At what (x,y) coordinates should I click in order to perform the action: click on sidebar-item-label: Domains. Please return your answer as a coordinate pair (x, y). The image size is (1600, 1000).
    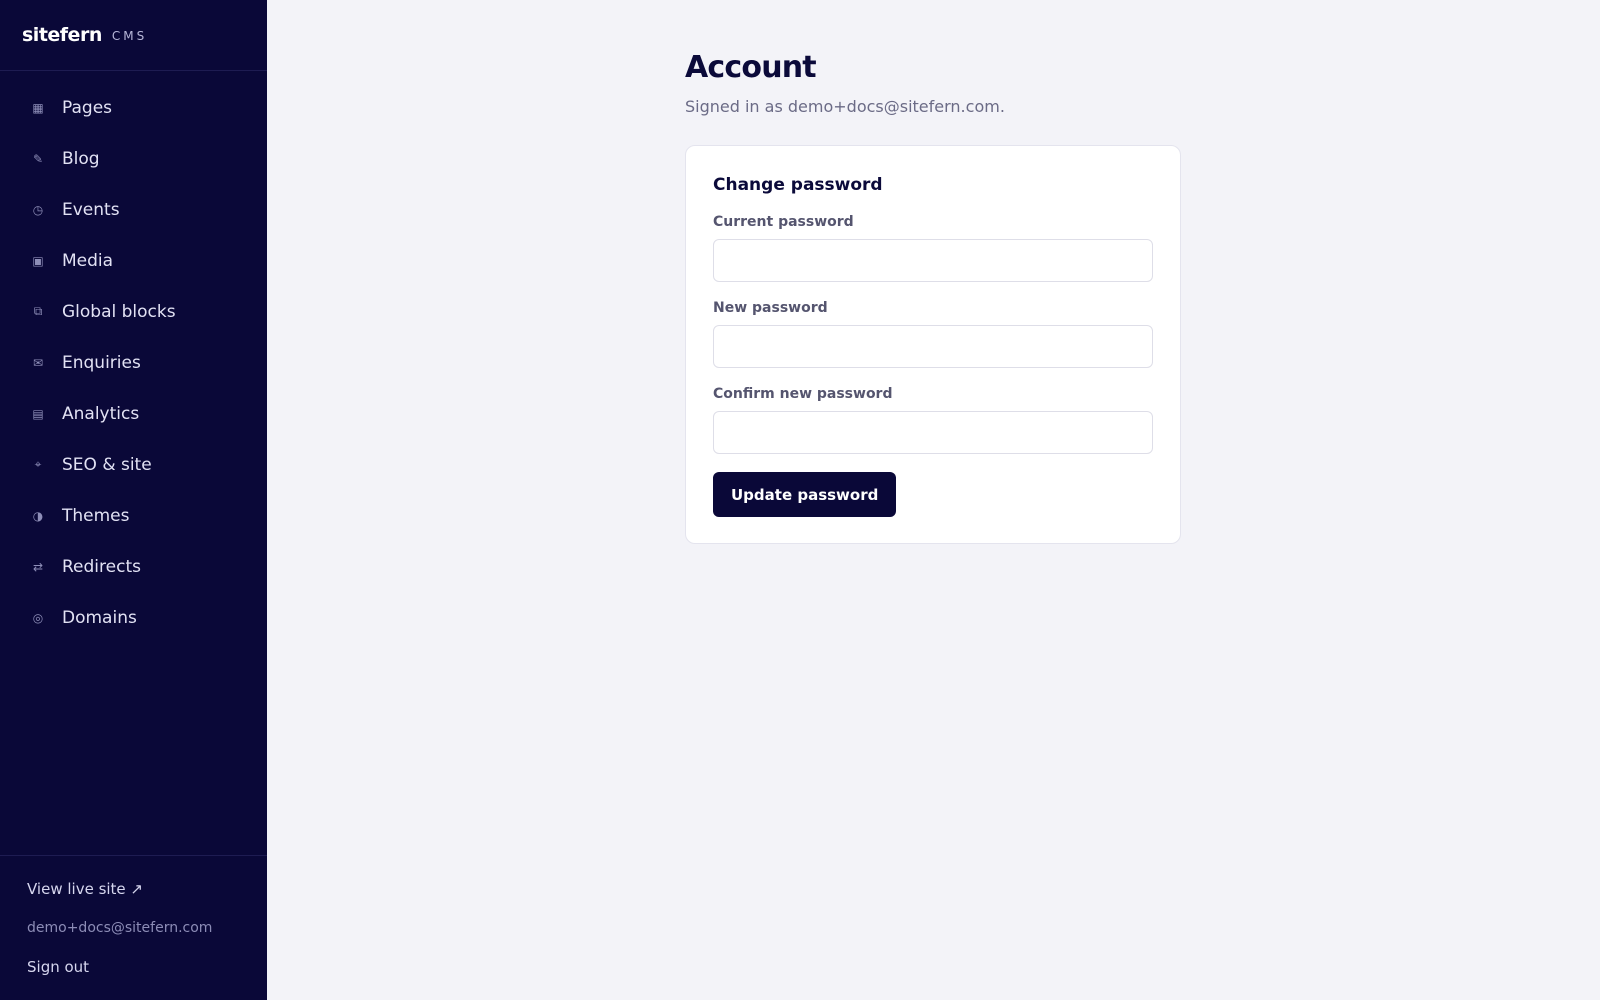
    Looking at the image, I should click on (99, 617).